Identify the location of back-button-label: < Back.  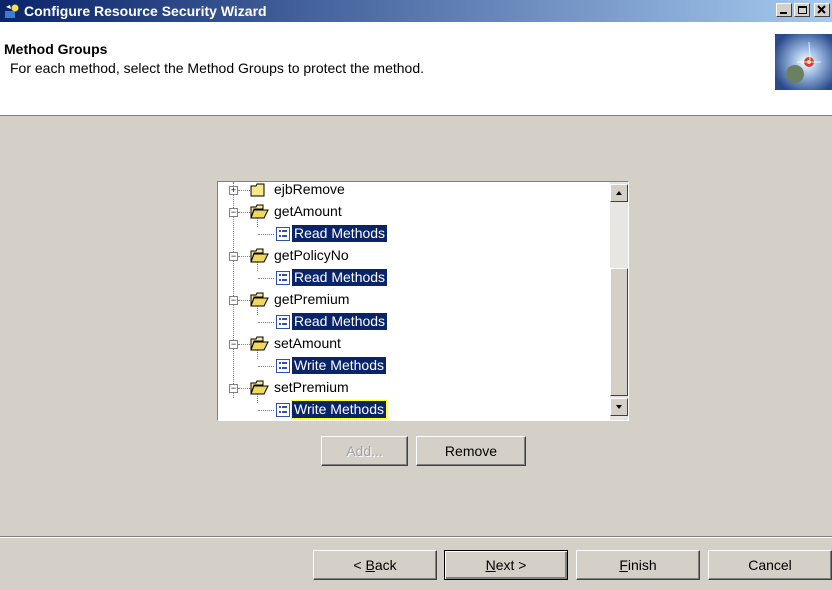
(375, 565).